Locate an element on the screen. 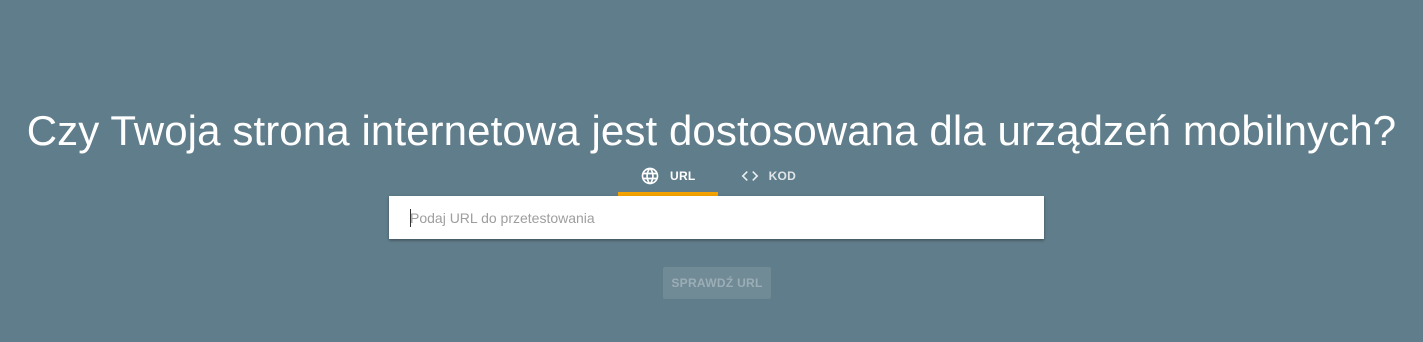  tab-code: KOD is located at coordinates (768, 176).